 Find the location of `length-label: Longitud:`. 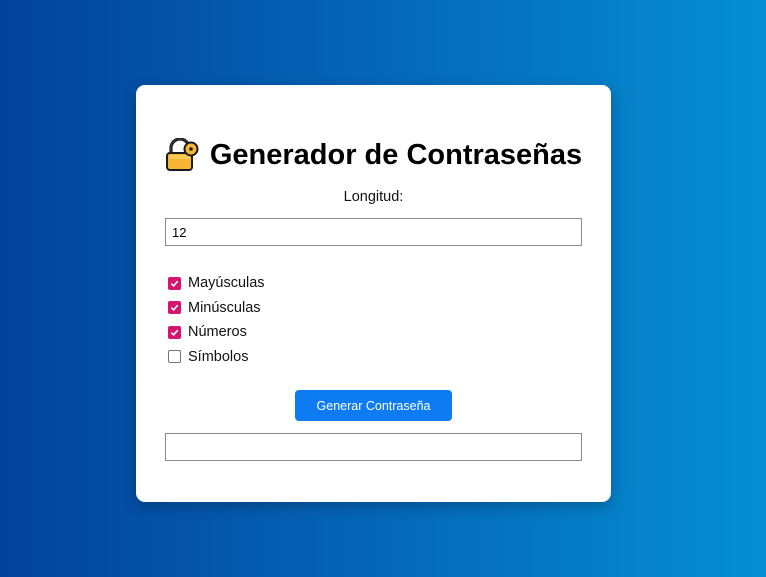

length-label: Longitud: is located at coordinates (373, 197).